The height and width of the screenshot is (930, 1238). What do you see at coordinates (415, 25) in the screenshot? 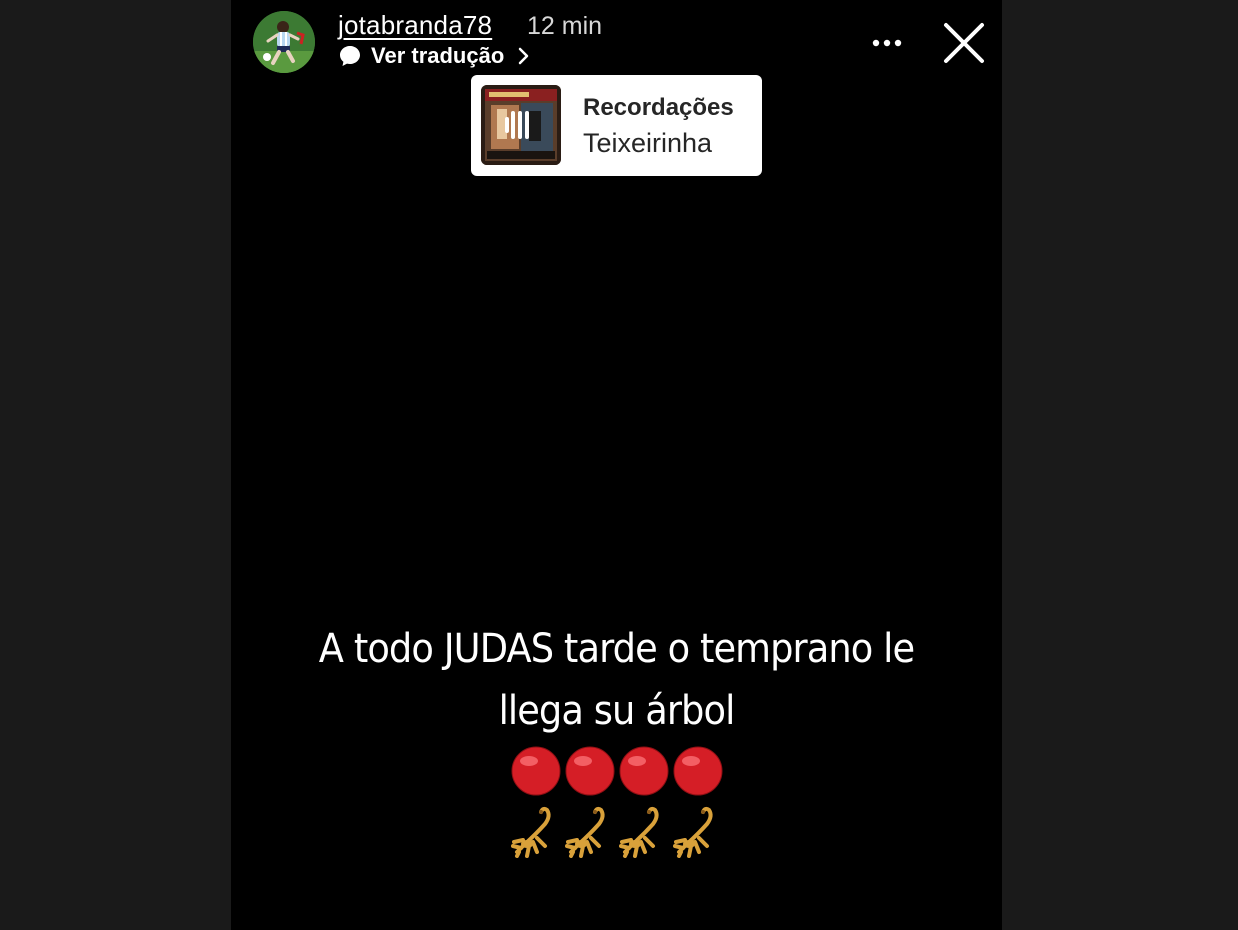
I see `username-link: jotabranda78` at bounding box center [415, 25].